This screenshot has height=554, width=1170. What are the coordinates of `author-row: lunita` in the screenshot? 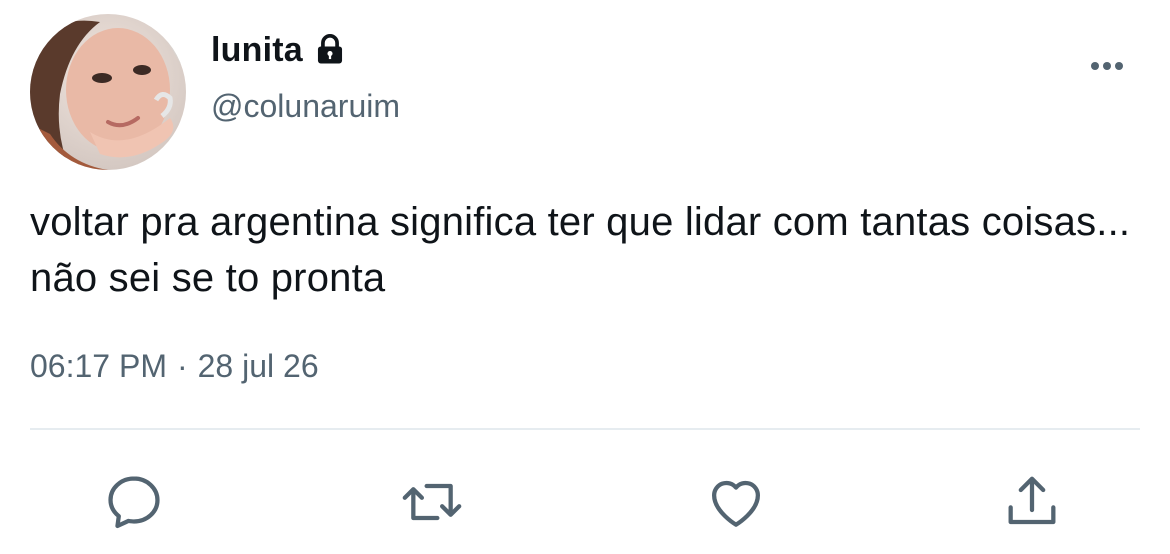 It's located at (279, 50).